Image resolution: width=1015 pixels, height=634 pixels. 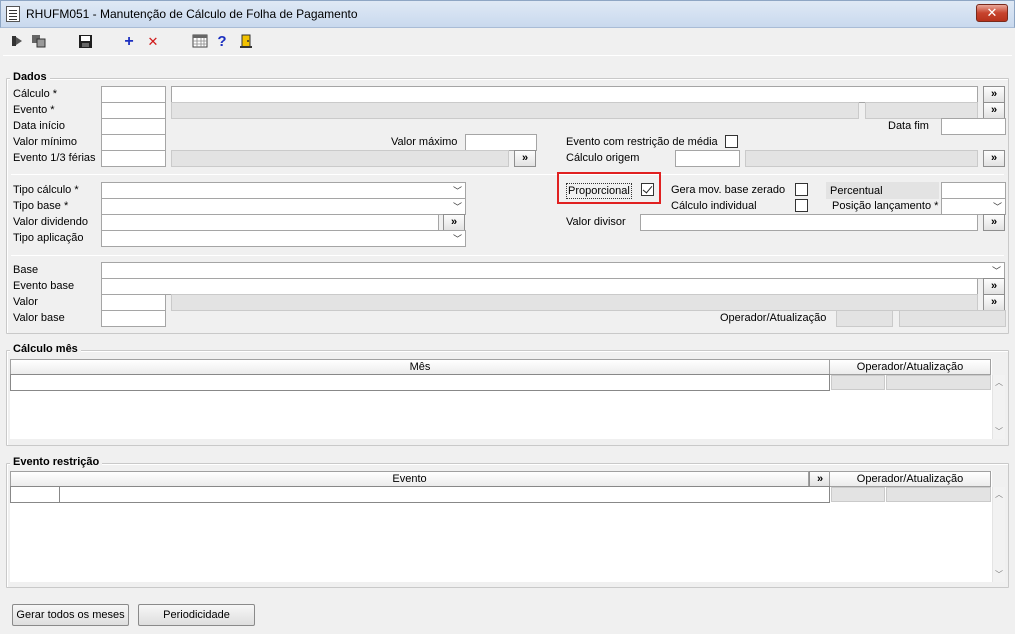 What do you see at coordinates (283, 238) in the screenshot?
I see `tipo-aplicacao-select: ﹀` at bounding box center [283, 238].